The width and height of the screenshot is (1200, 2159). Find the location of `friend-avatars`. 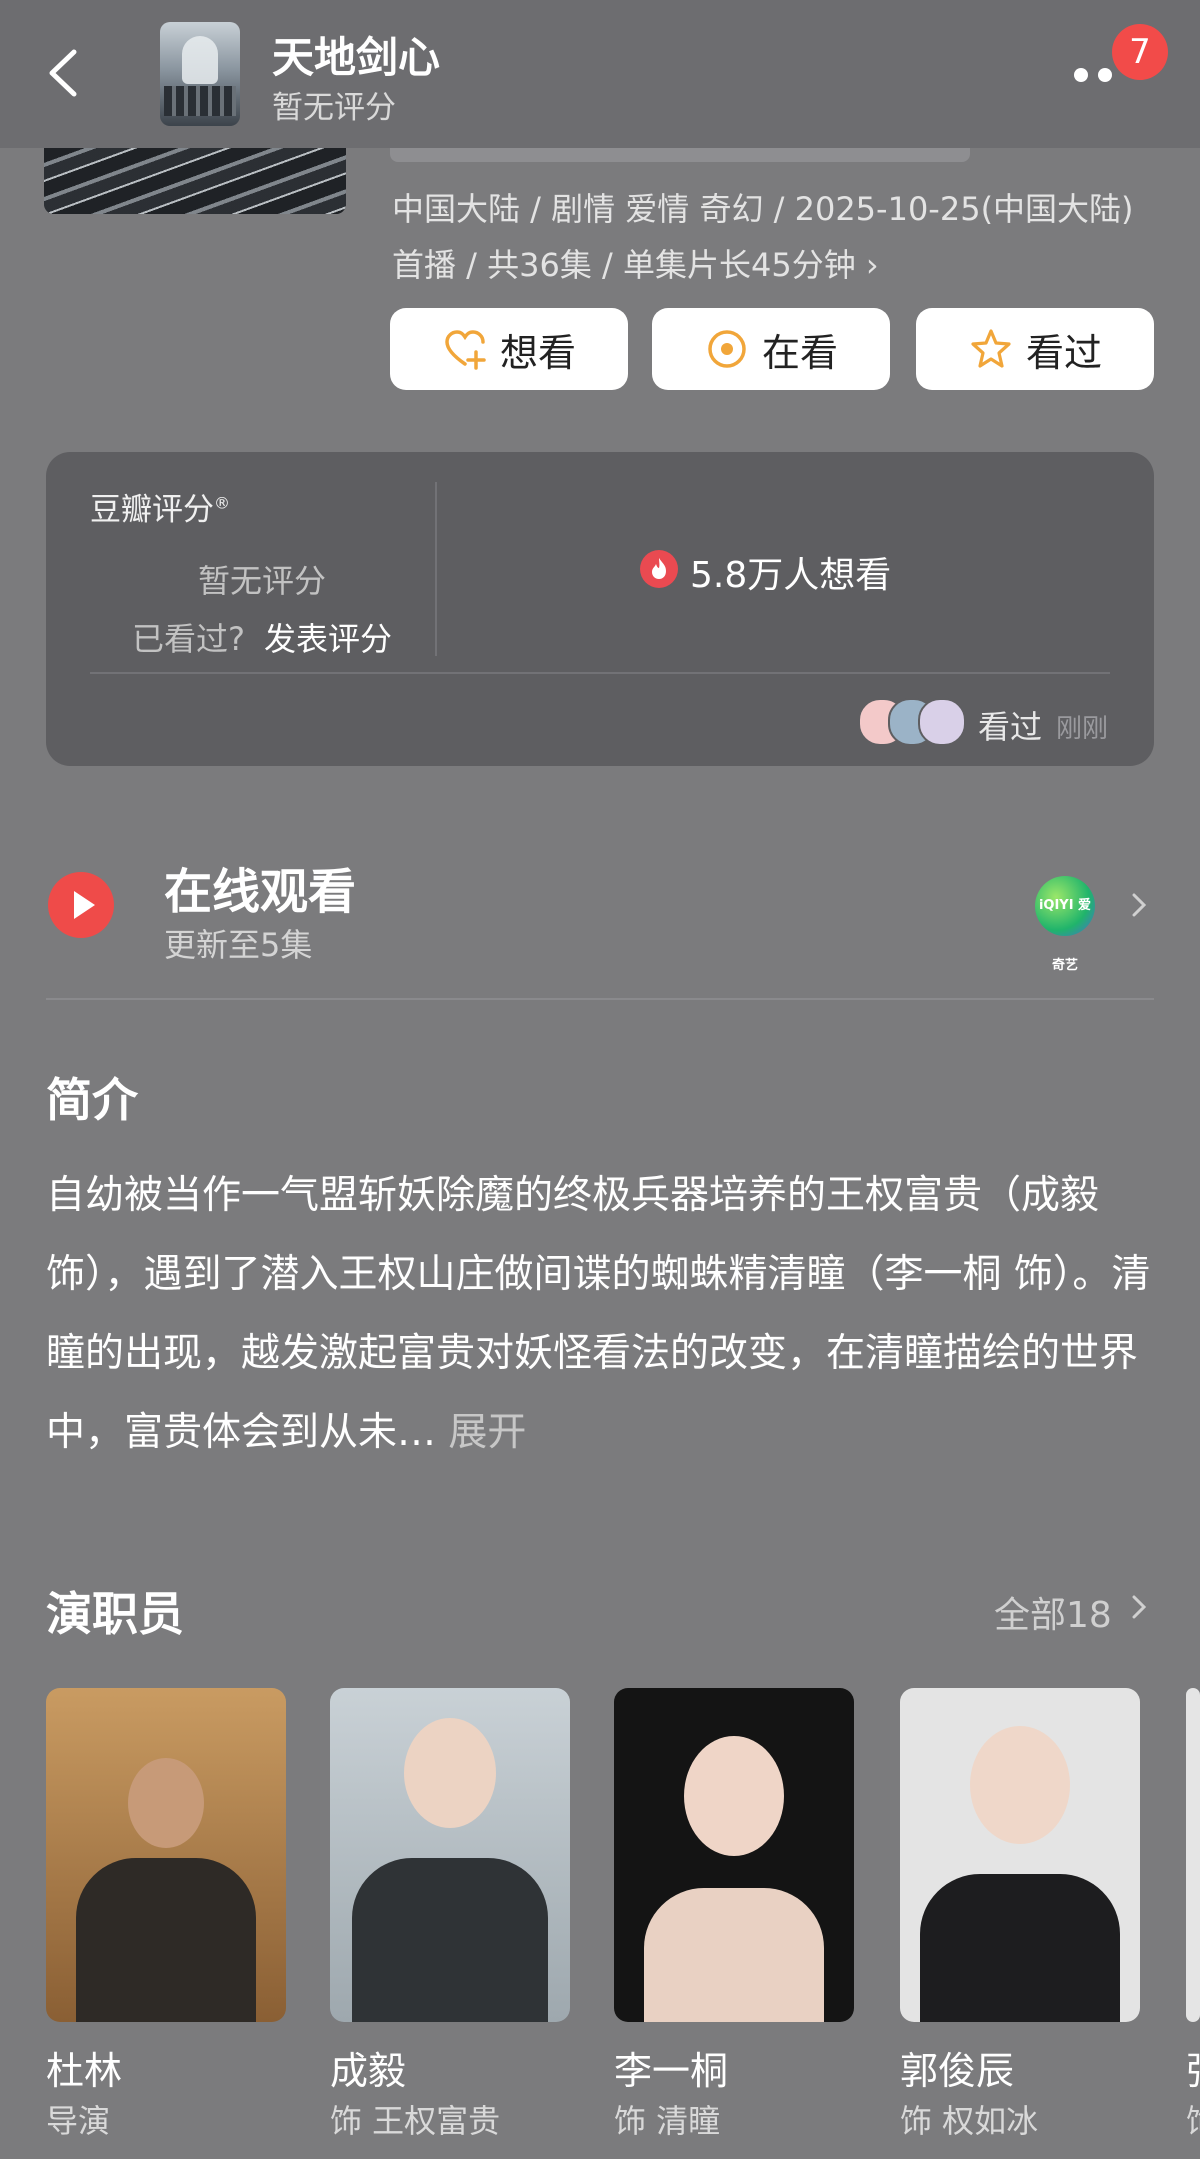

friend-avatars is located at coordinates (918, 722).